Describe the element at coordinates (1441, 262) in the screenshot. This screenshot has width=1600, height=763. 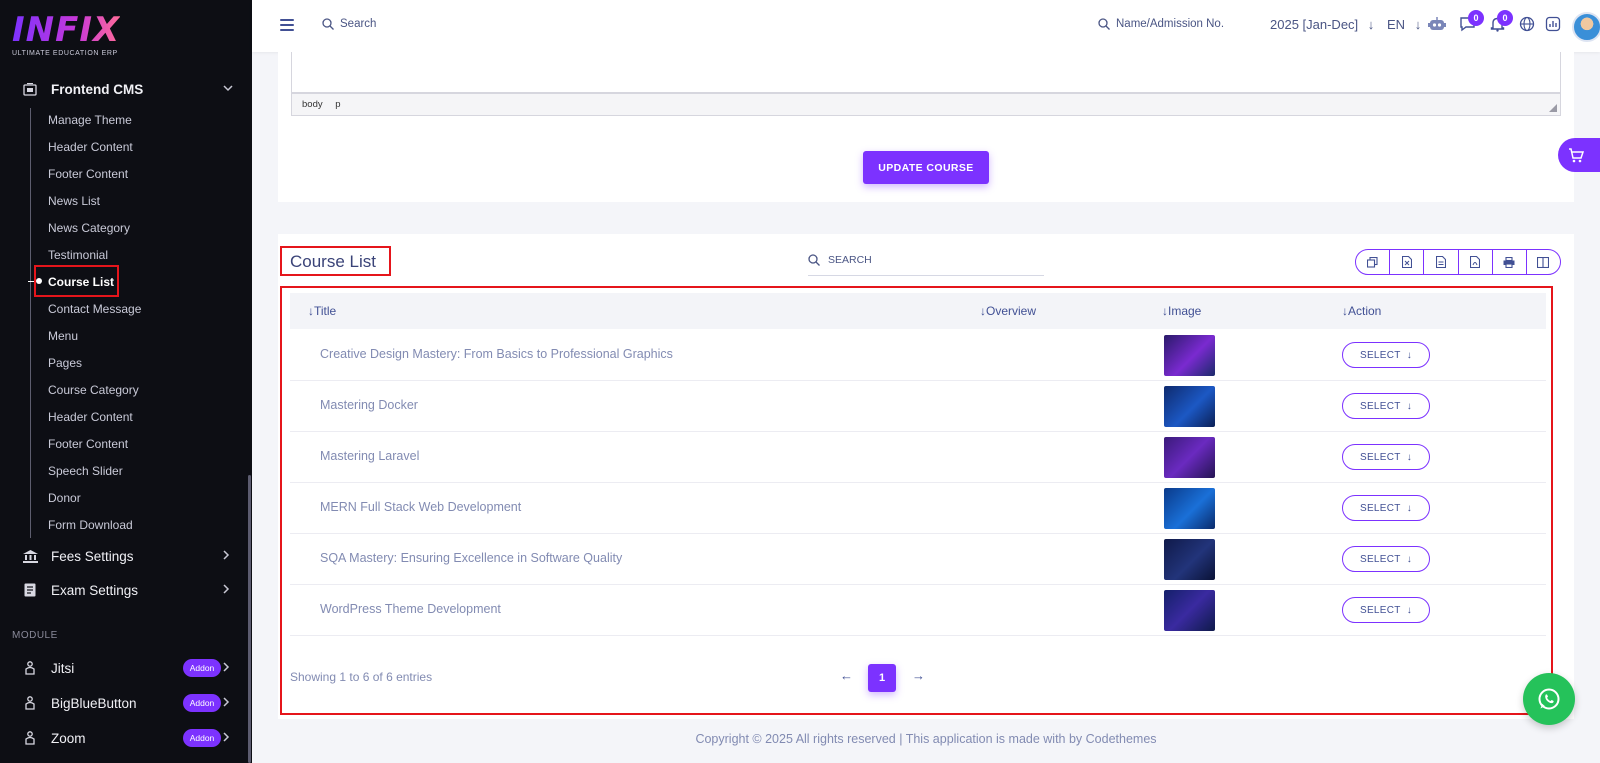
I see `csv-icon` at that location.